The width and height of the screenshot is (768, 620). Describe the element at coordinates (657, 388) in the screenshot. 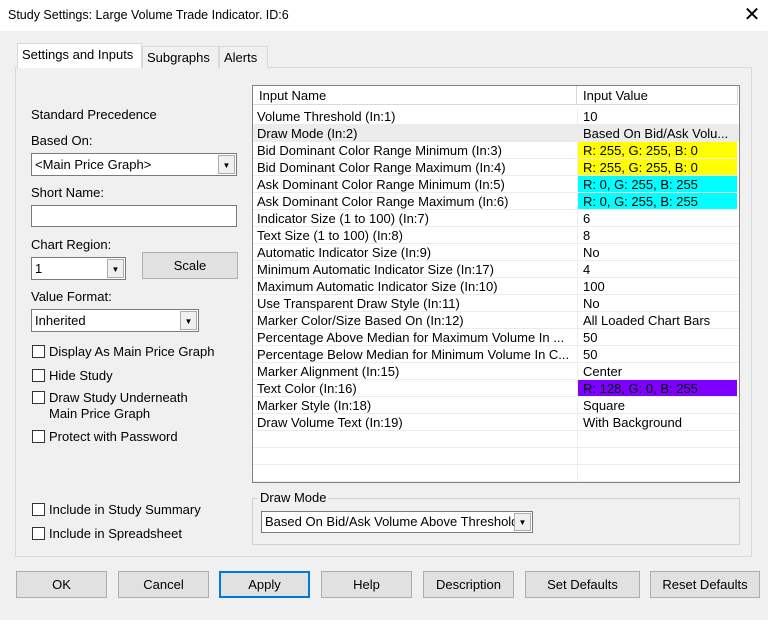

I see `input-value-cell: R: 128, G: 0, B: 255` at that location.